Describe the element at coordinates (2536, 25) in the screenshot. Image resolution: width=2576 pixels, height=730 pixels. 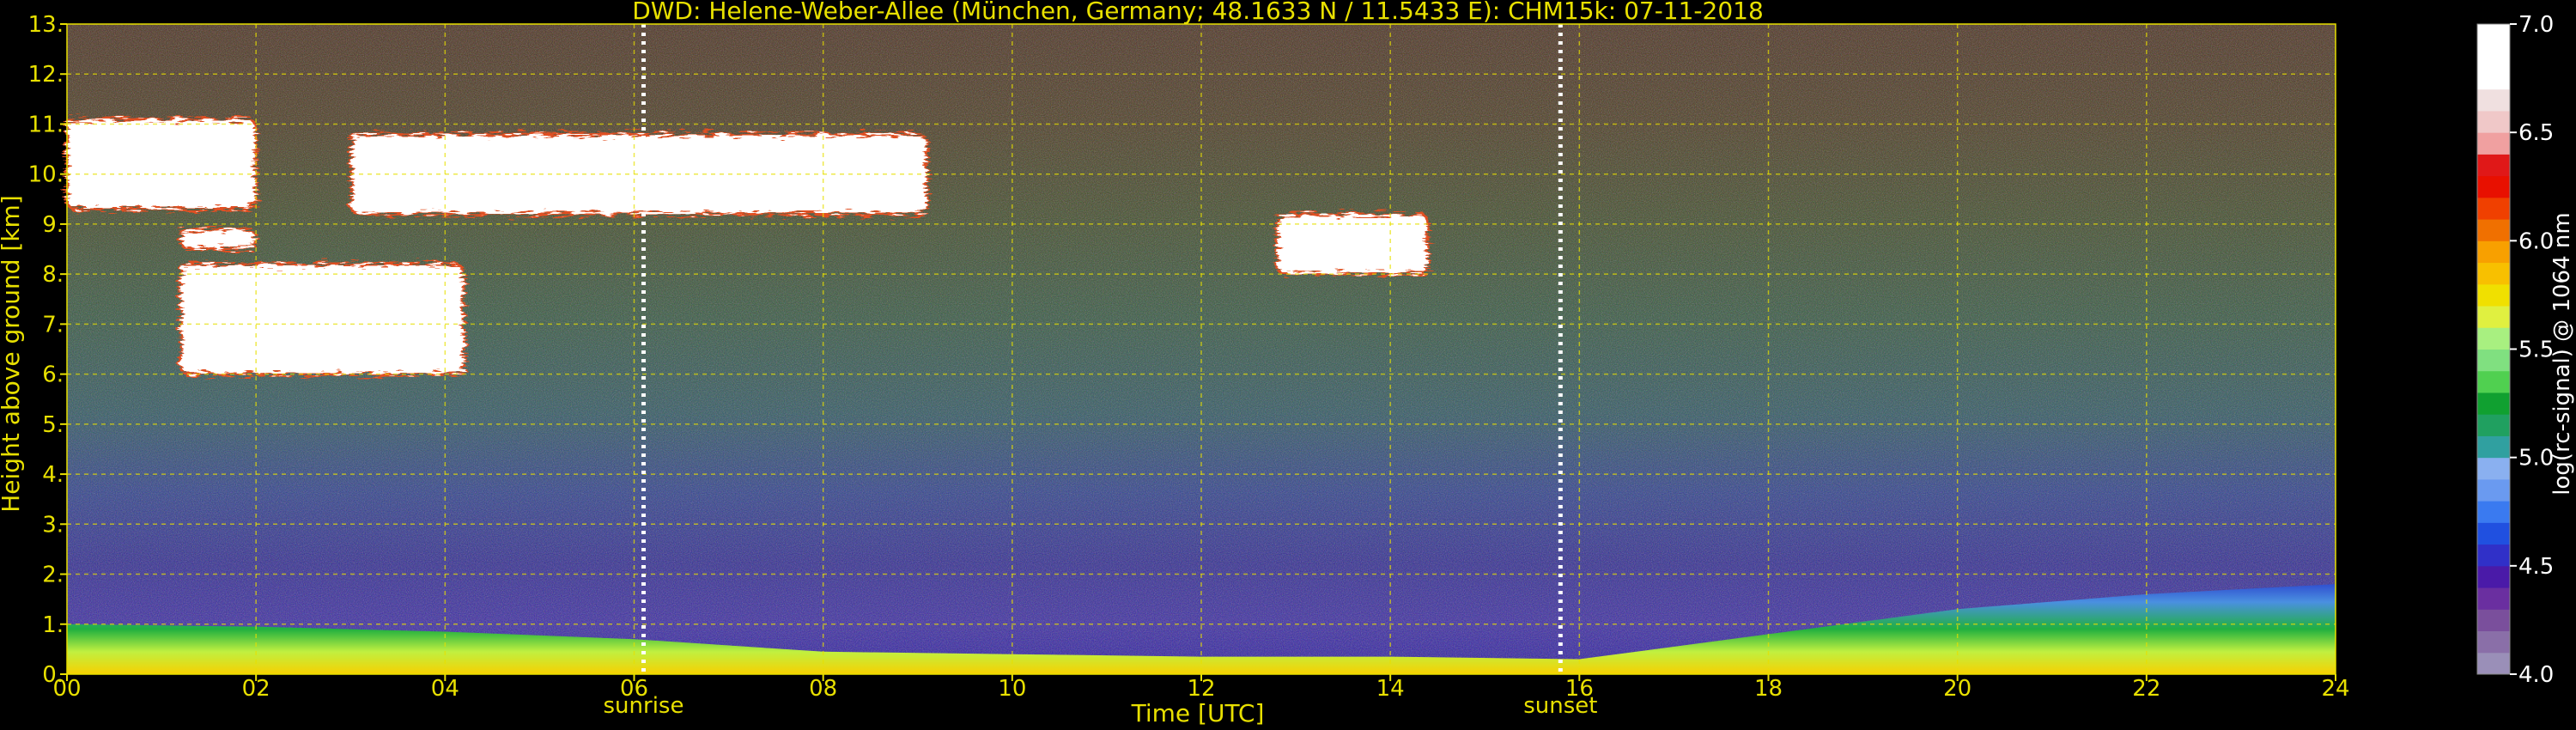
I see `colorbar-tick-label: 7.0` at that location.